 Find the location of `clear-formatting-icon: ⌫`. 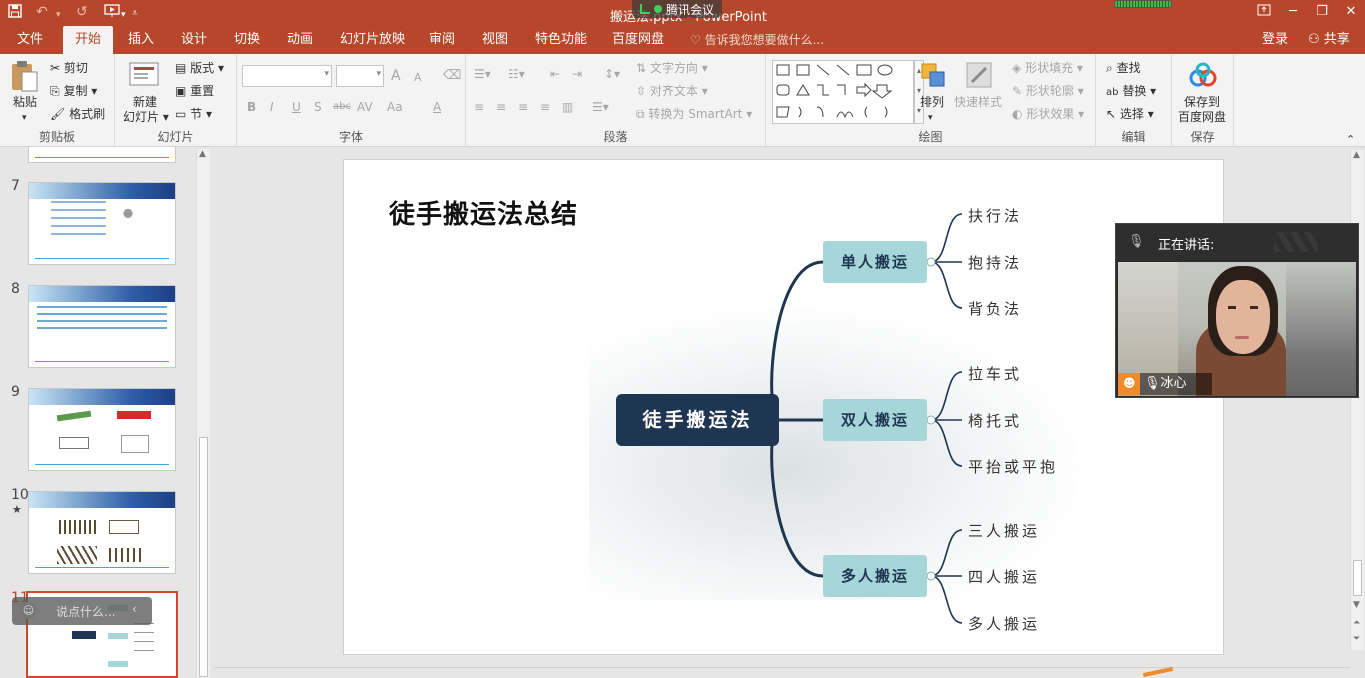

clear-formatting-icon: ⌫ is located at coordinates (452, 76).